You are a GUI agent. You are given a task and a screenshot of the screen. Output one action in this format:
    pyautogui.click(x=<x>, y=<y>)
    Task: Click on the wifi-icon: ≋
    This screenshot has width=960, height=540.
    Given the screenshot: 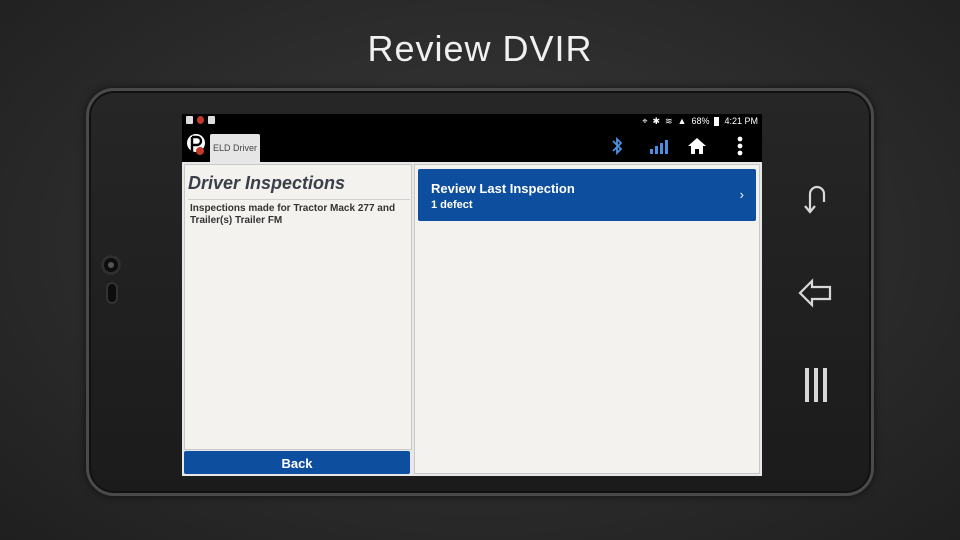 What is the action you would take?
    pyautogui.click(x=668, y=121)
    